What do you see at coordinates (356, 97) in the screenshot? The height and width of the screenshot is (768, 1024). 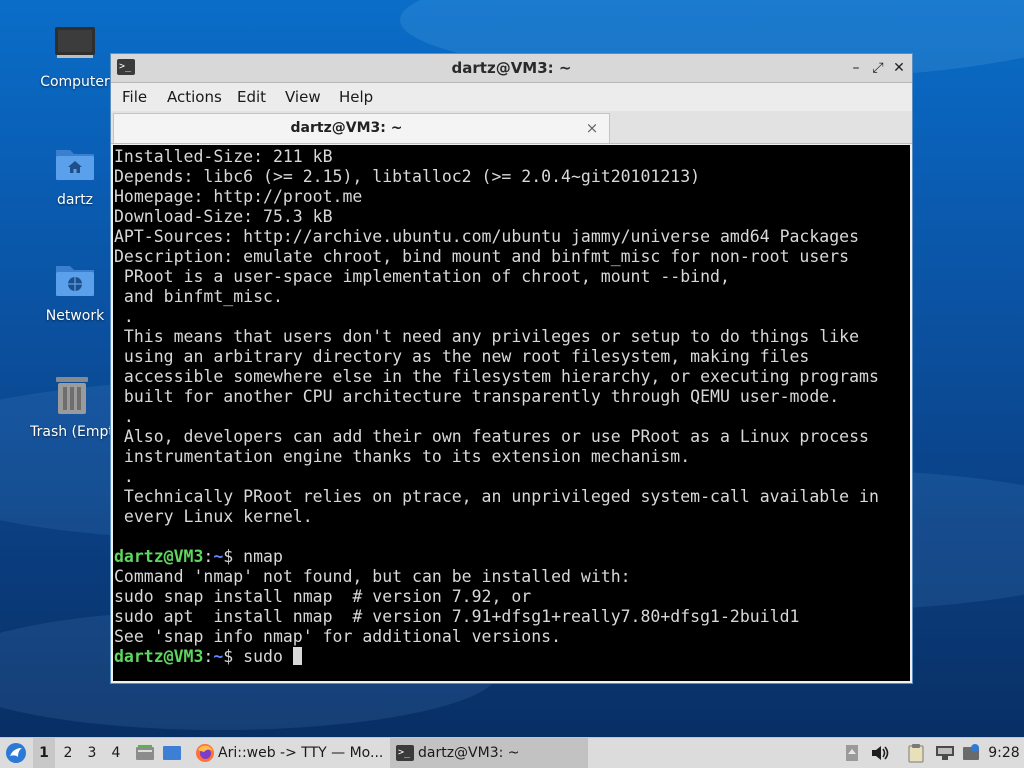 I see `menu-help: Help` at bounding box center [356, 97].